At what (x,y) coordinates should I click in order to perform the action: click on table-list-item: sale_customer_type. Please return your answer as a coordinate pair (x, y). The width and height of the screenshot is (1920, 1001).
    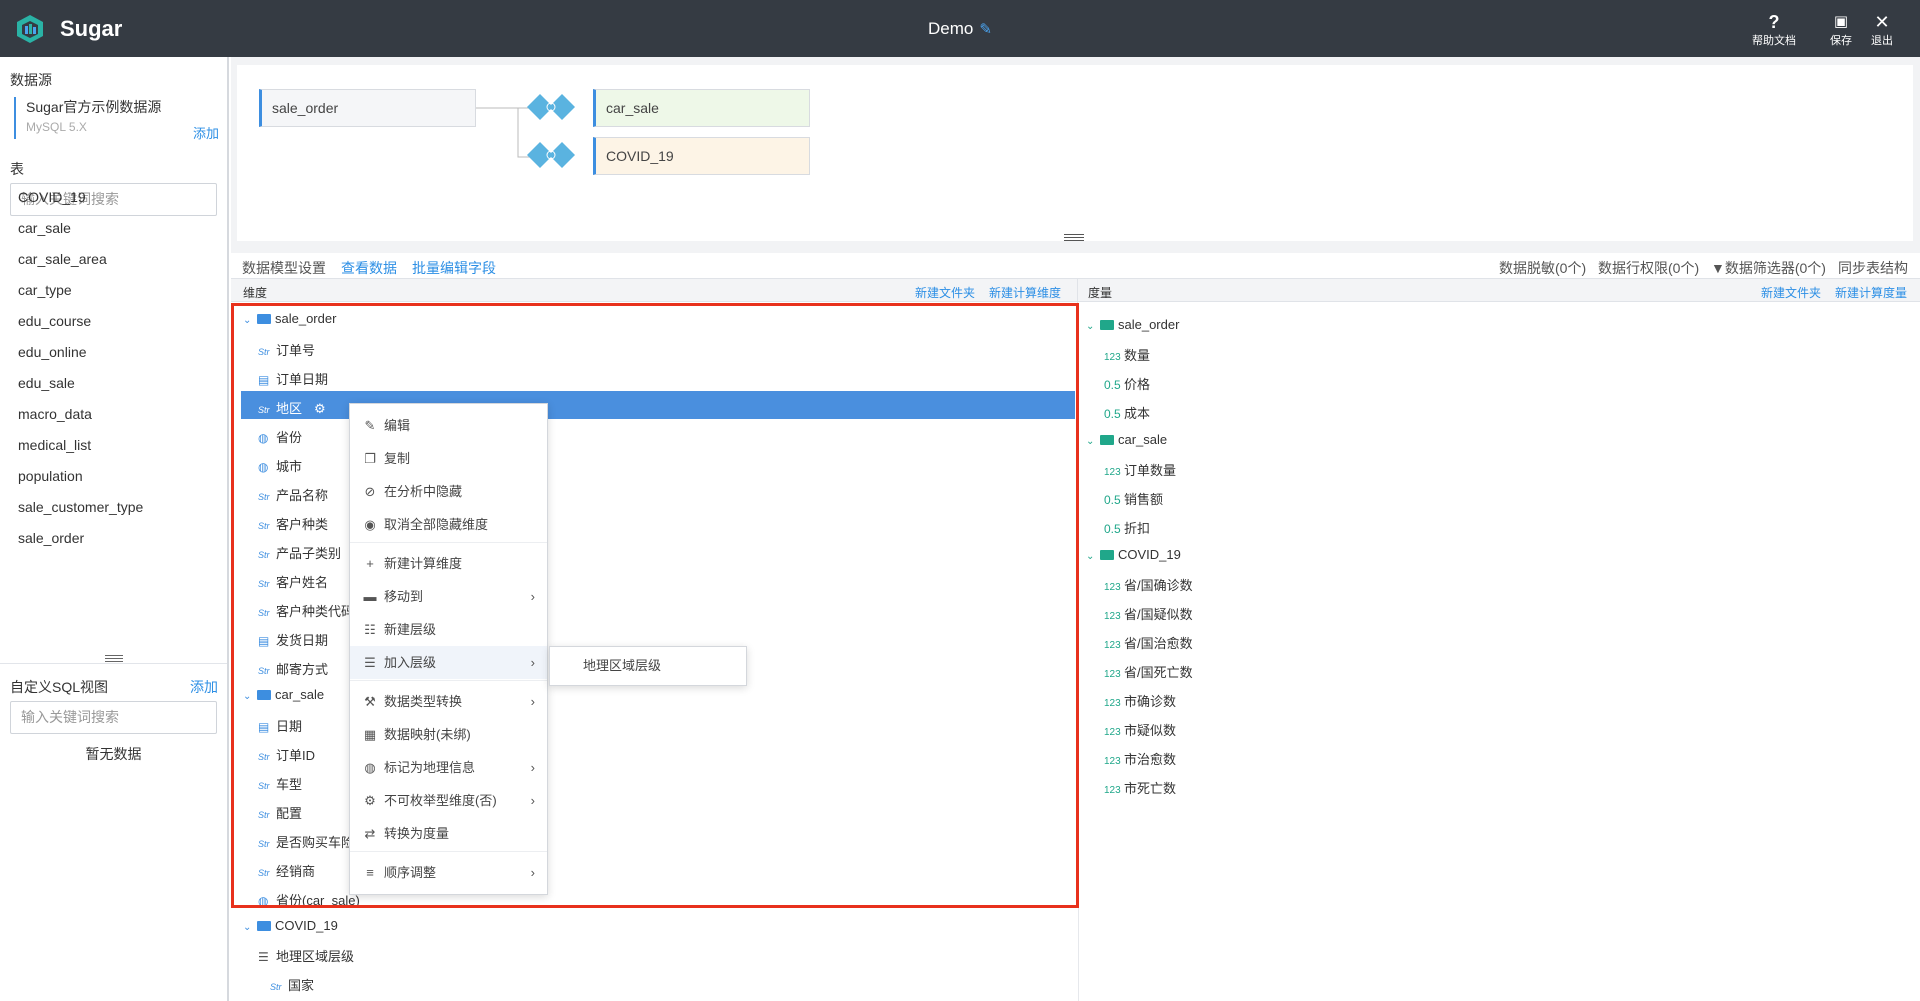
    Looking at the image, I should click on (80, 507).